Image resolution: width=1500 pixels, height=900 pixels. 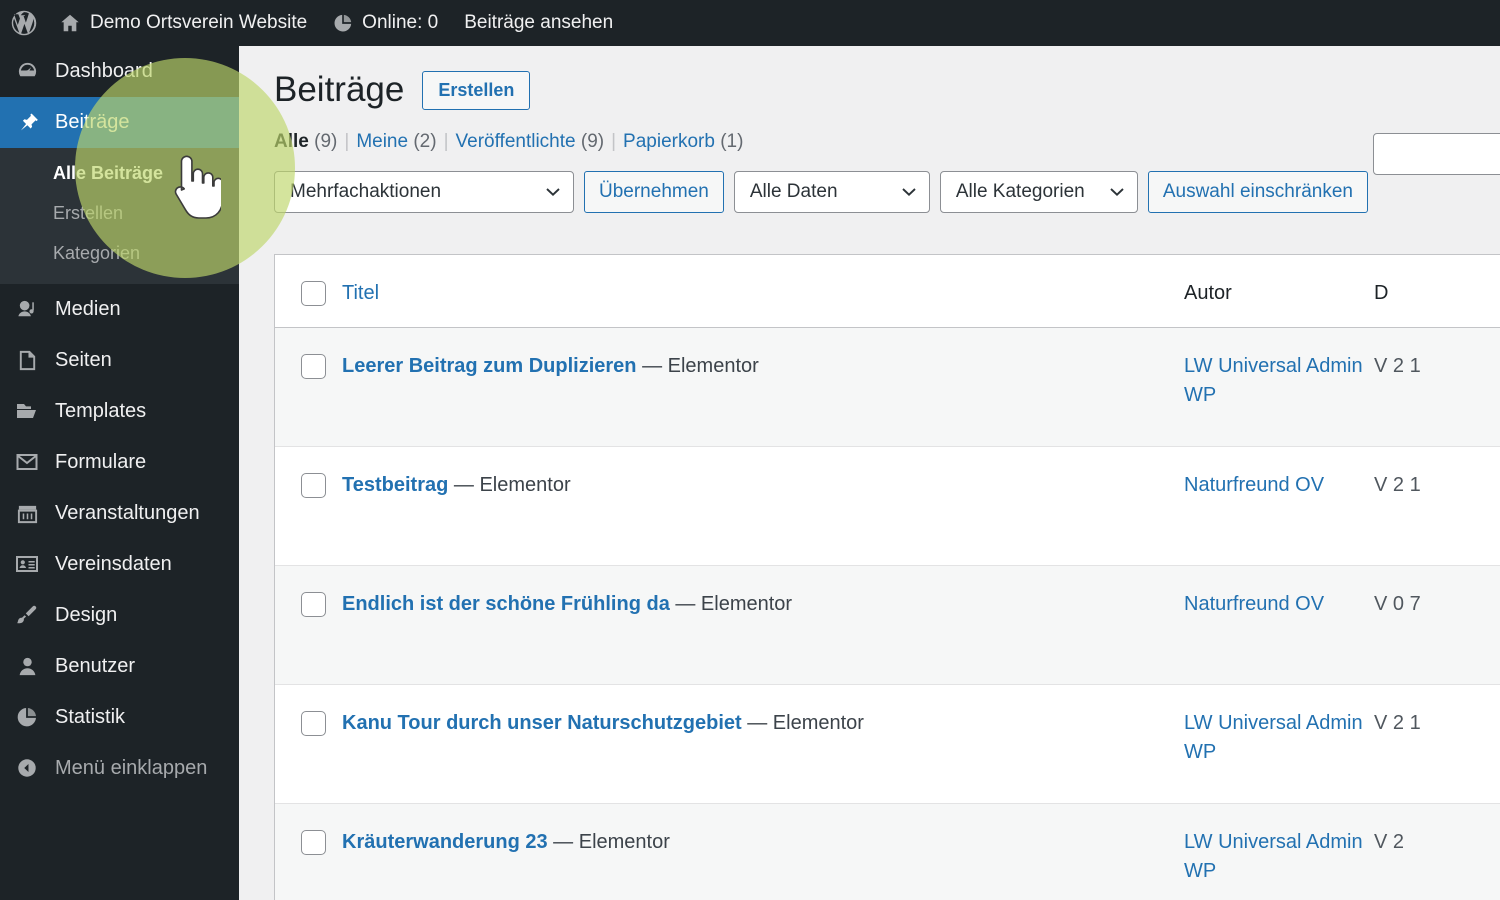 I want to click on submenu-item-erstellen: Erstellen, so click(x=119, y=214).